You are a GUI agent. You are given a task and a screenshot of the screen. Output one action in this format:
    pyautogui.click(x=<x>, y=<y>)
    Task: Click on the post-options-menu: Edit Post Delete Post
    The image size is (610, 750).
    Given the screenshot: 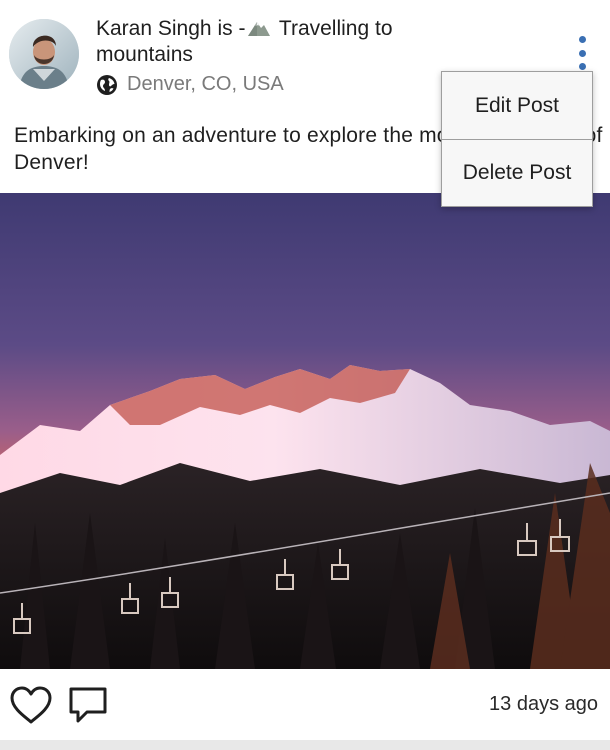 What is the action you would take?
    pyautogui.click(x=517, y=139)
    